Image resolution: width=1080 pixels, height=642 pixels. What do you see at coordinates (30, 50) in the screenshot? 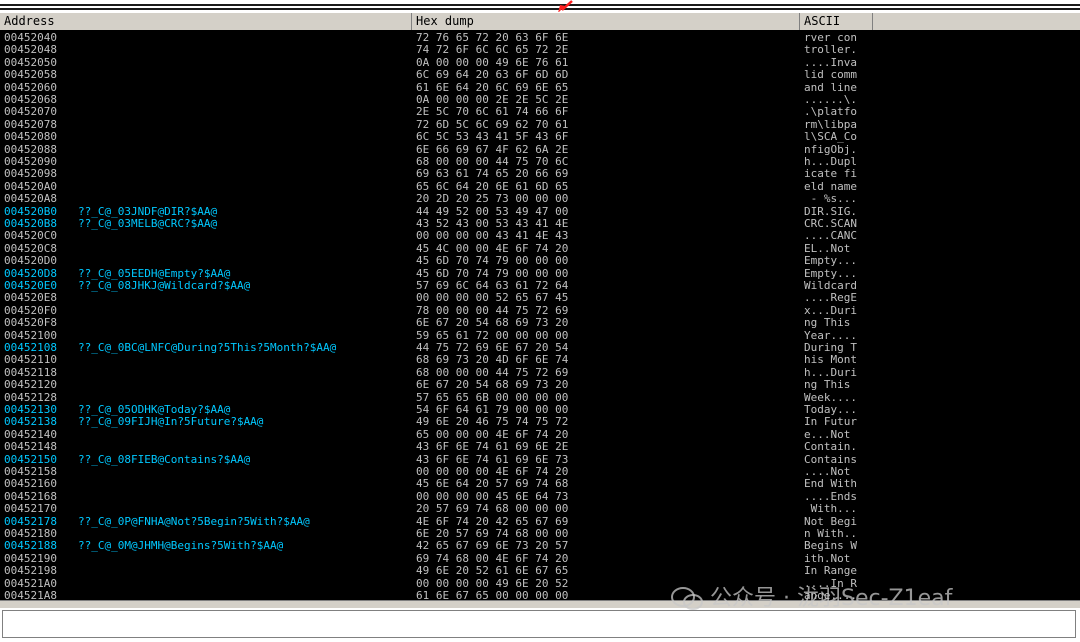
I see `row-address: 00452048` at bounding box center [30, 50].